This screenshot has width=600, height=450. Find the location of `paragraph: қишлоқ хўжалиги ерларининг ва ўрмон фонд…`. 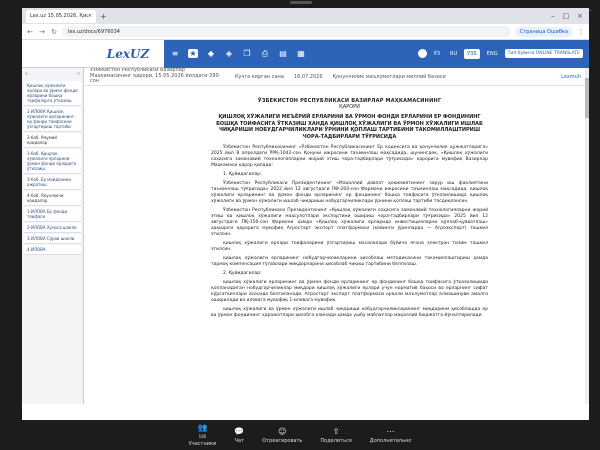

paragraph: қишлоқ хўжалиги ерларининг ва ўрмон фонд… is located at coordinates (349, 291).